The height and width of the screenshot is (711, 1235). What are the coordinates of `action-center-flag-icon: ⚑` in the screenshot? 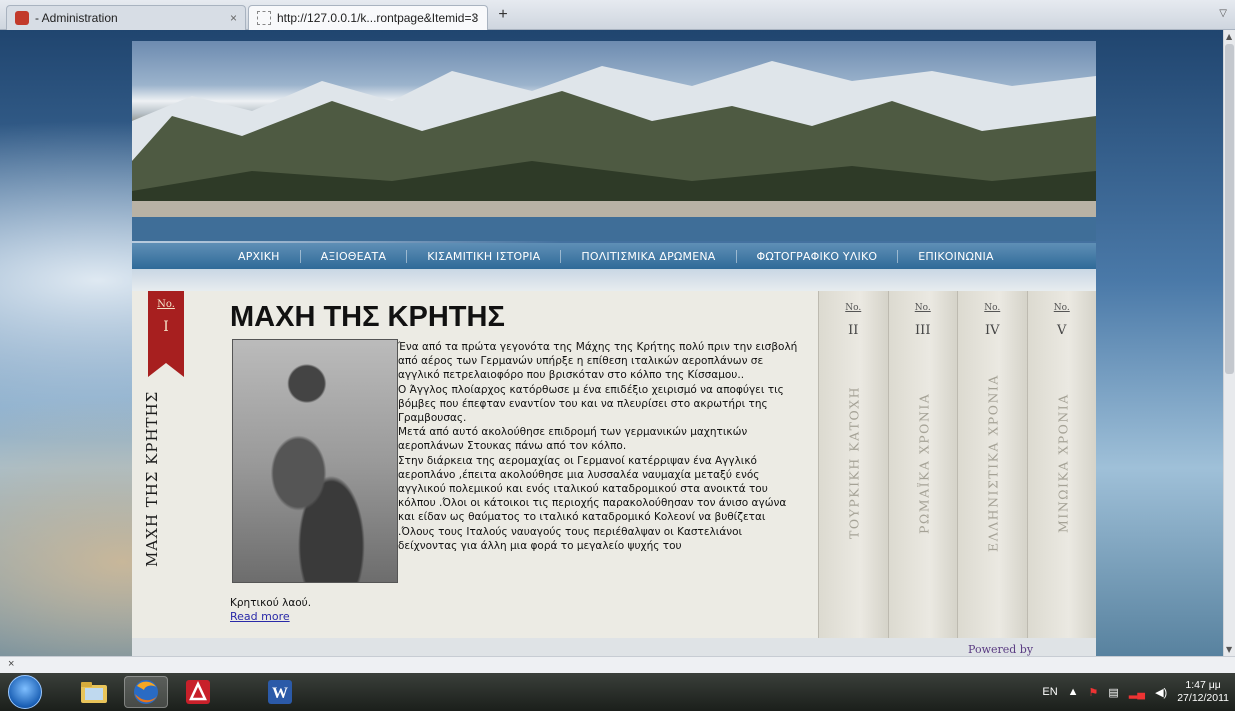 It's located at (1094, 692).